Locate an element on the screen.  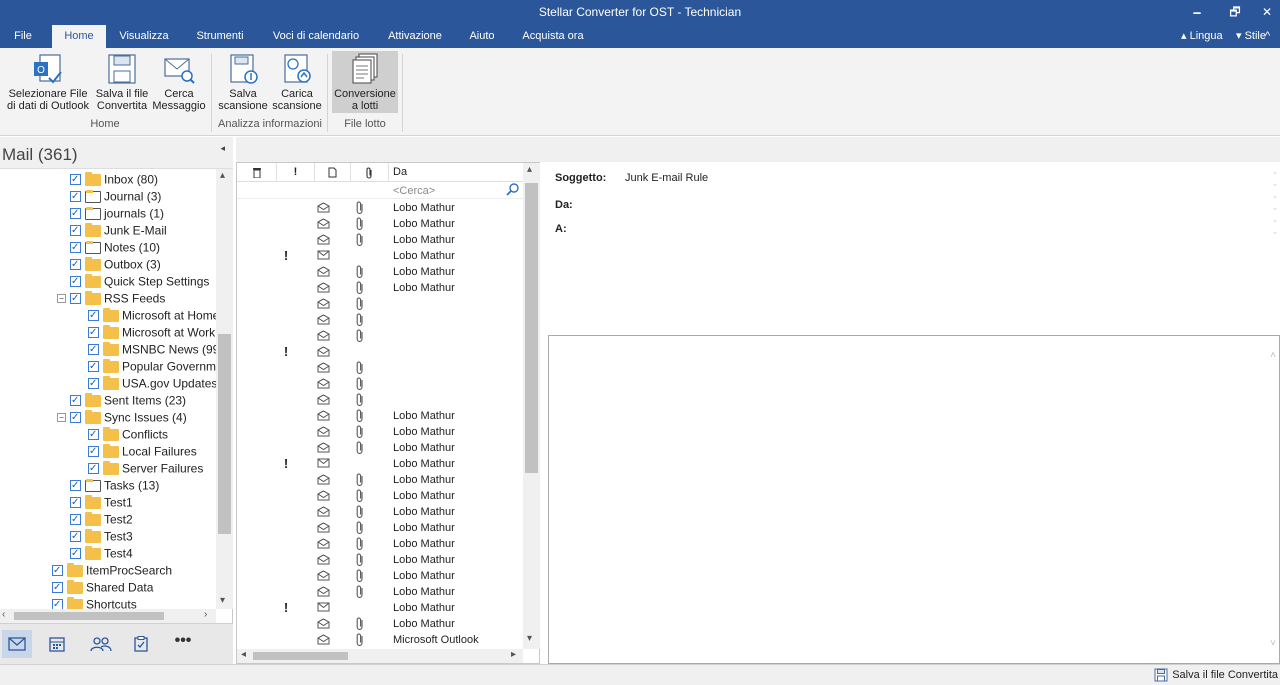
select-outlook-file-button: O Selezionare File di dati di Outlook is located at coordinates (48, 82).